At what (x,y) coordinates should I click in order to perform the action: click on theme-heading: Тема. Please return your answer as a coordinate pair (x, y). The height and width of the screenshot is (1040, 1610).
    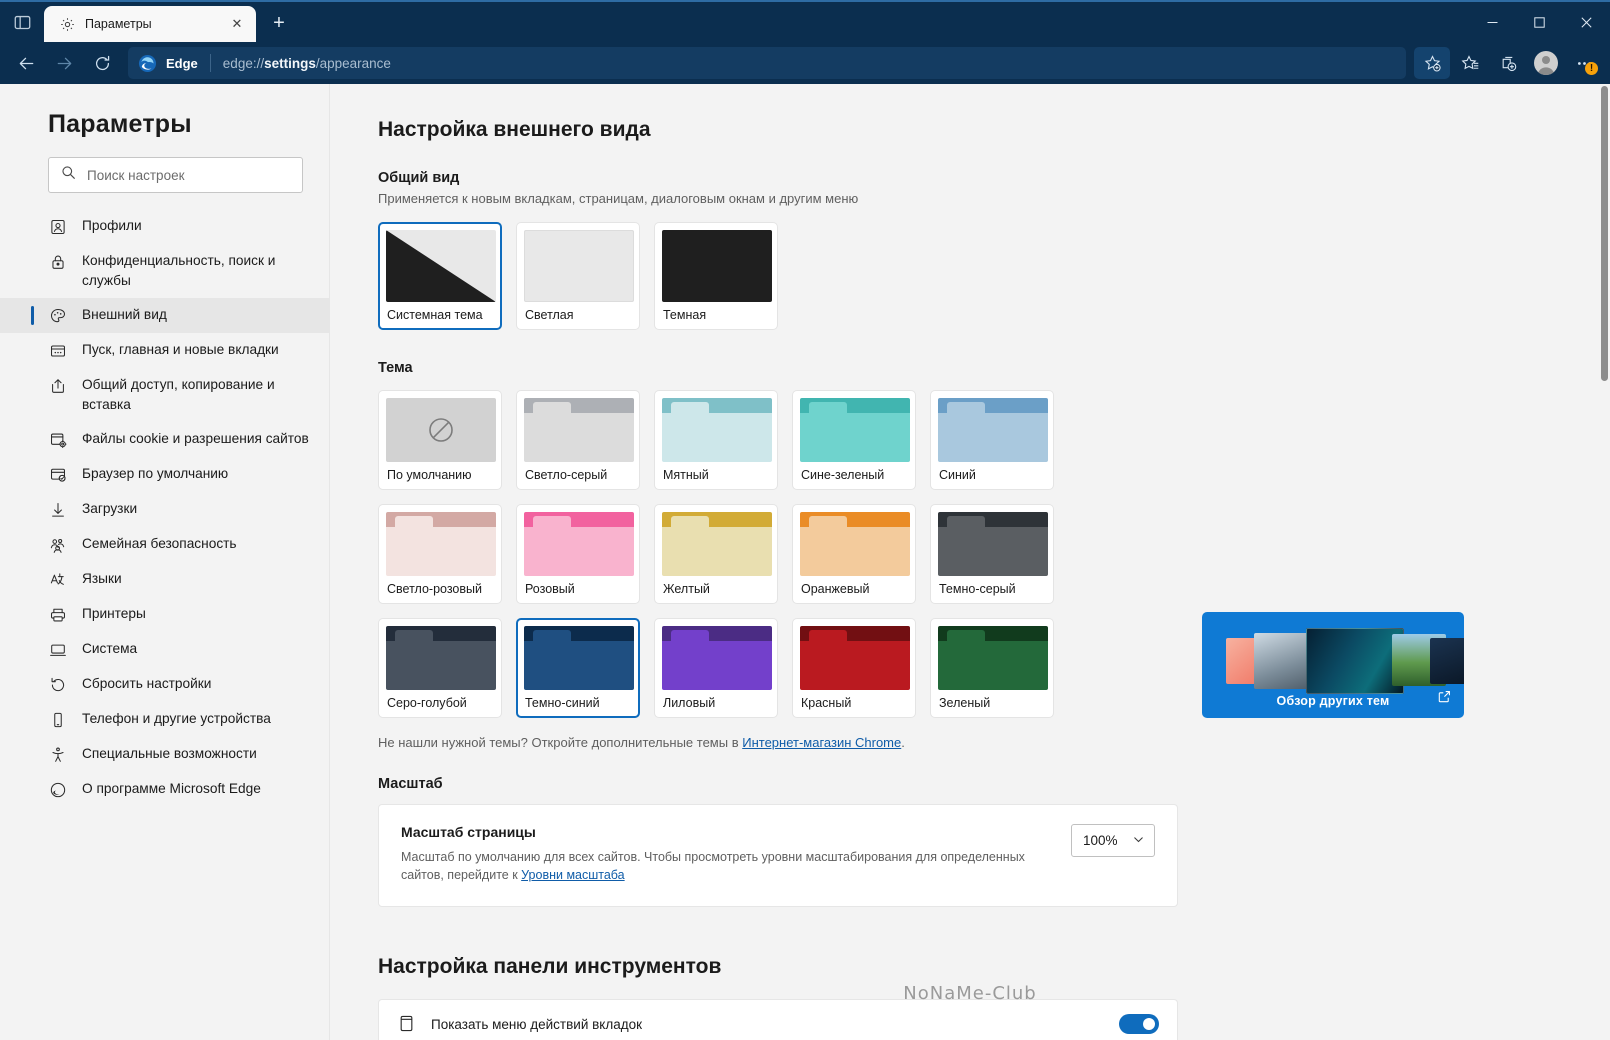
    Looking at the image, I should click on (395, 368).